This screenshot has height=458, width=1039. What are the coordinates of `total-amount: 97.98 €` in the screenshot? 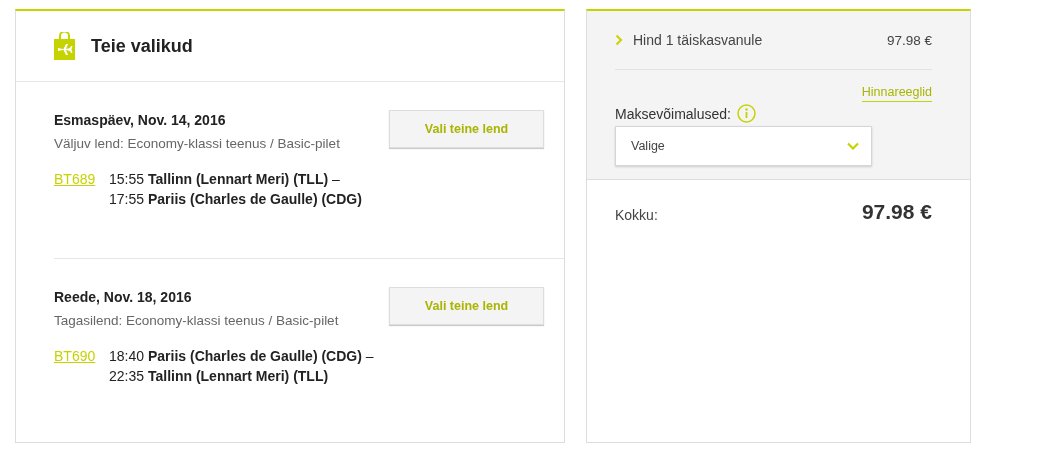 It's located at (896, 212).